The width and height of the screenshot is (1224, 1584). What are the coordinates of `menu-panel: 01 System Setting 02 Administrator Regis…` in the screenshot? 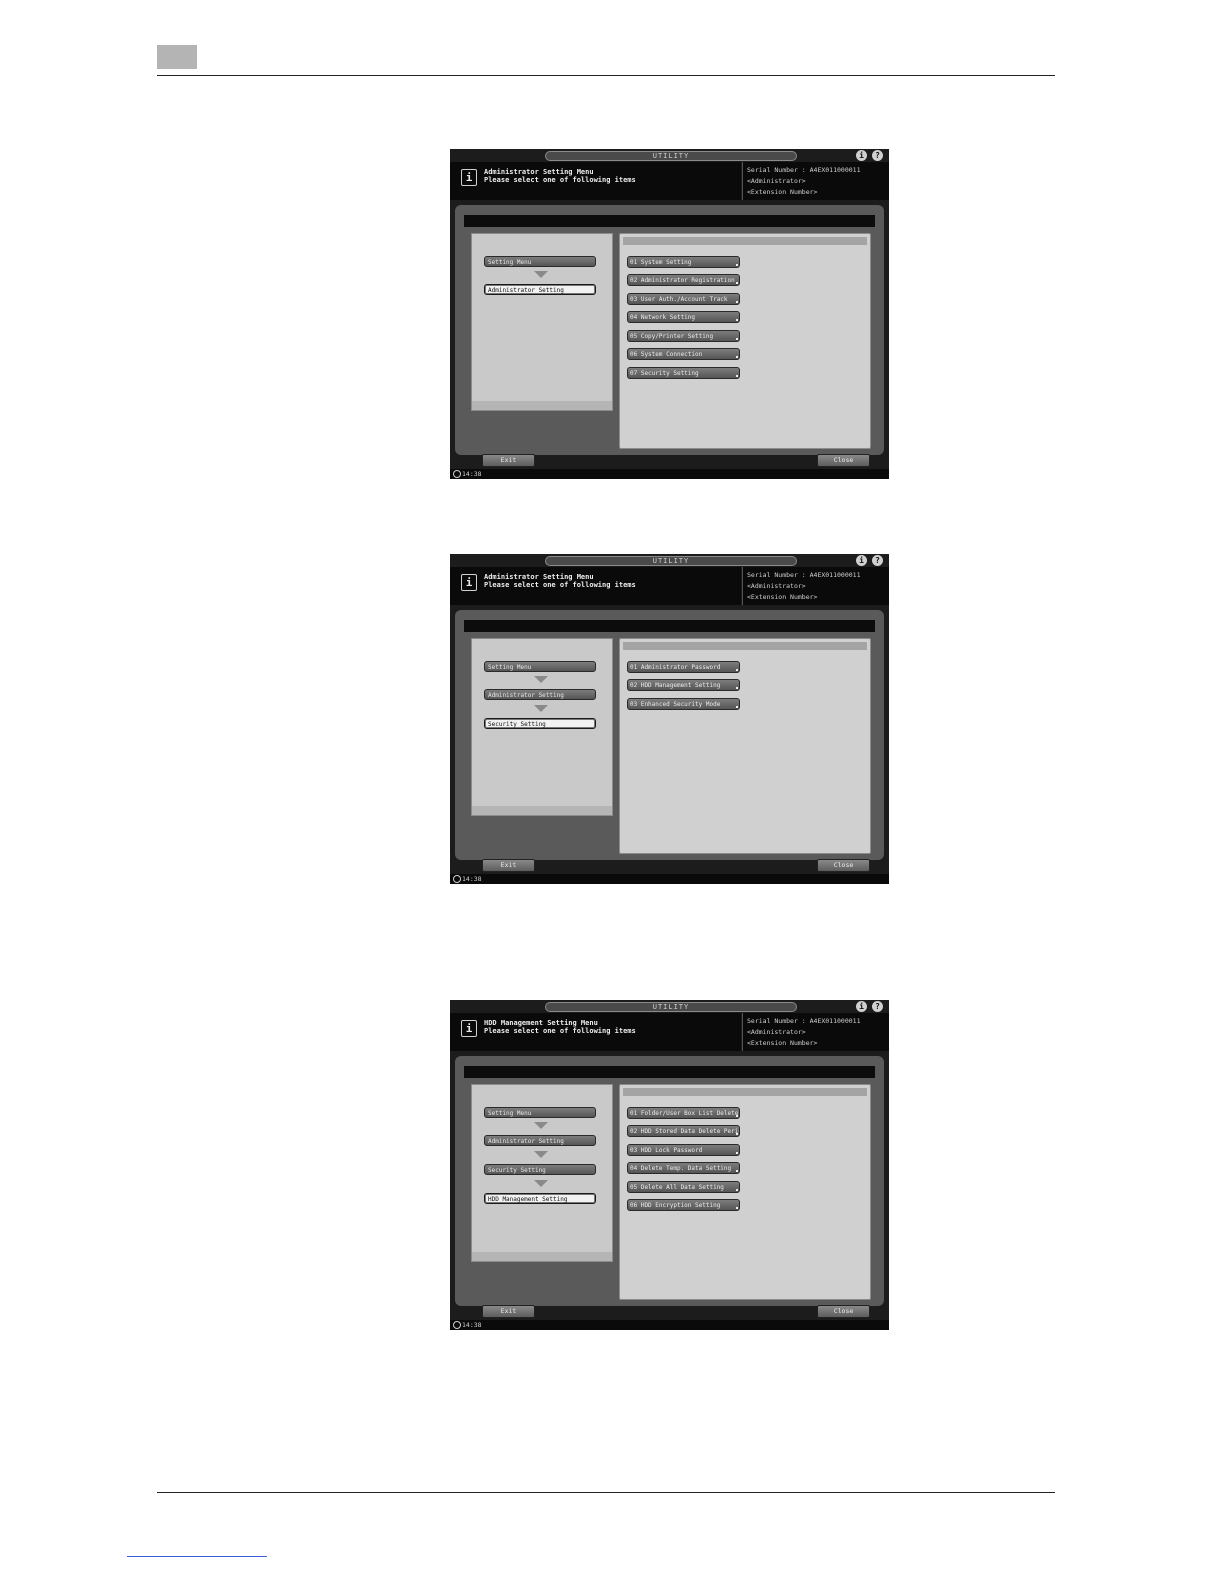 It's located at (745, 341).